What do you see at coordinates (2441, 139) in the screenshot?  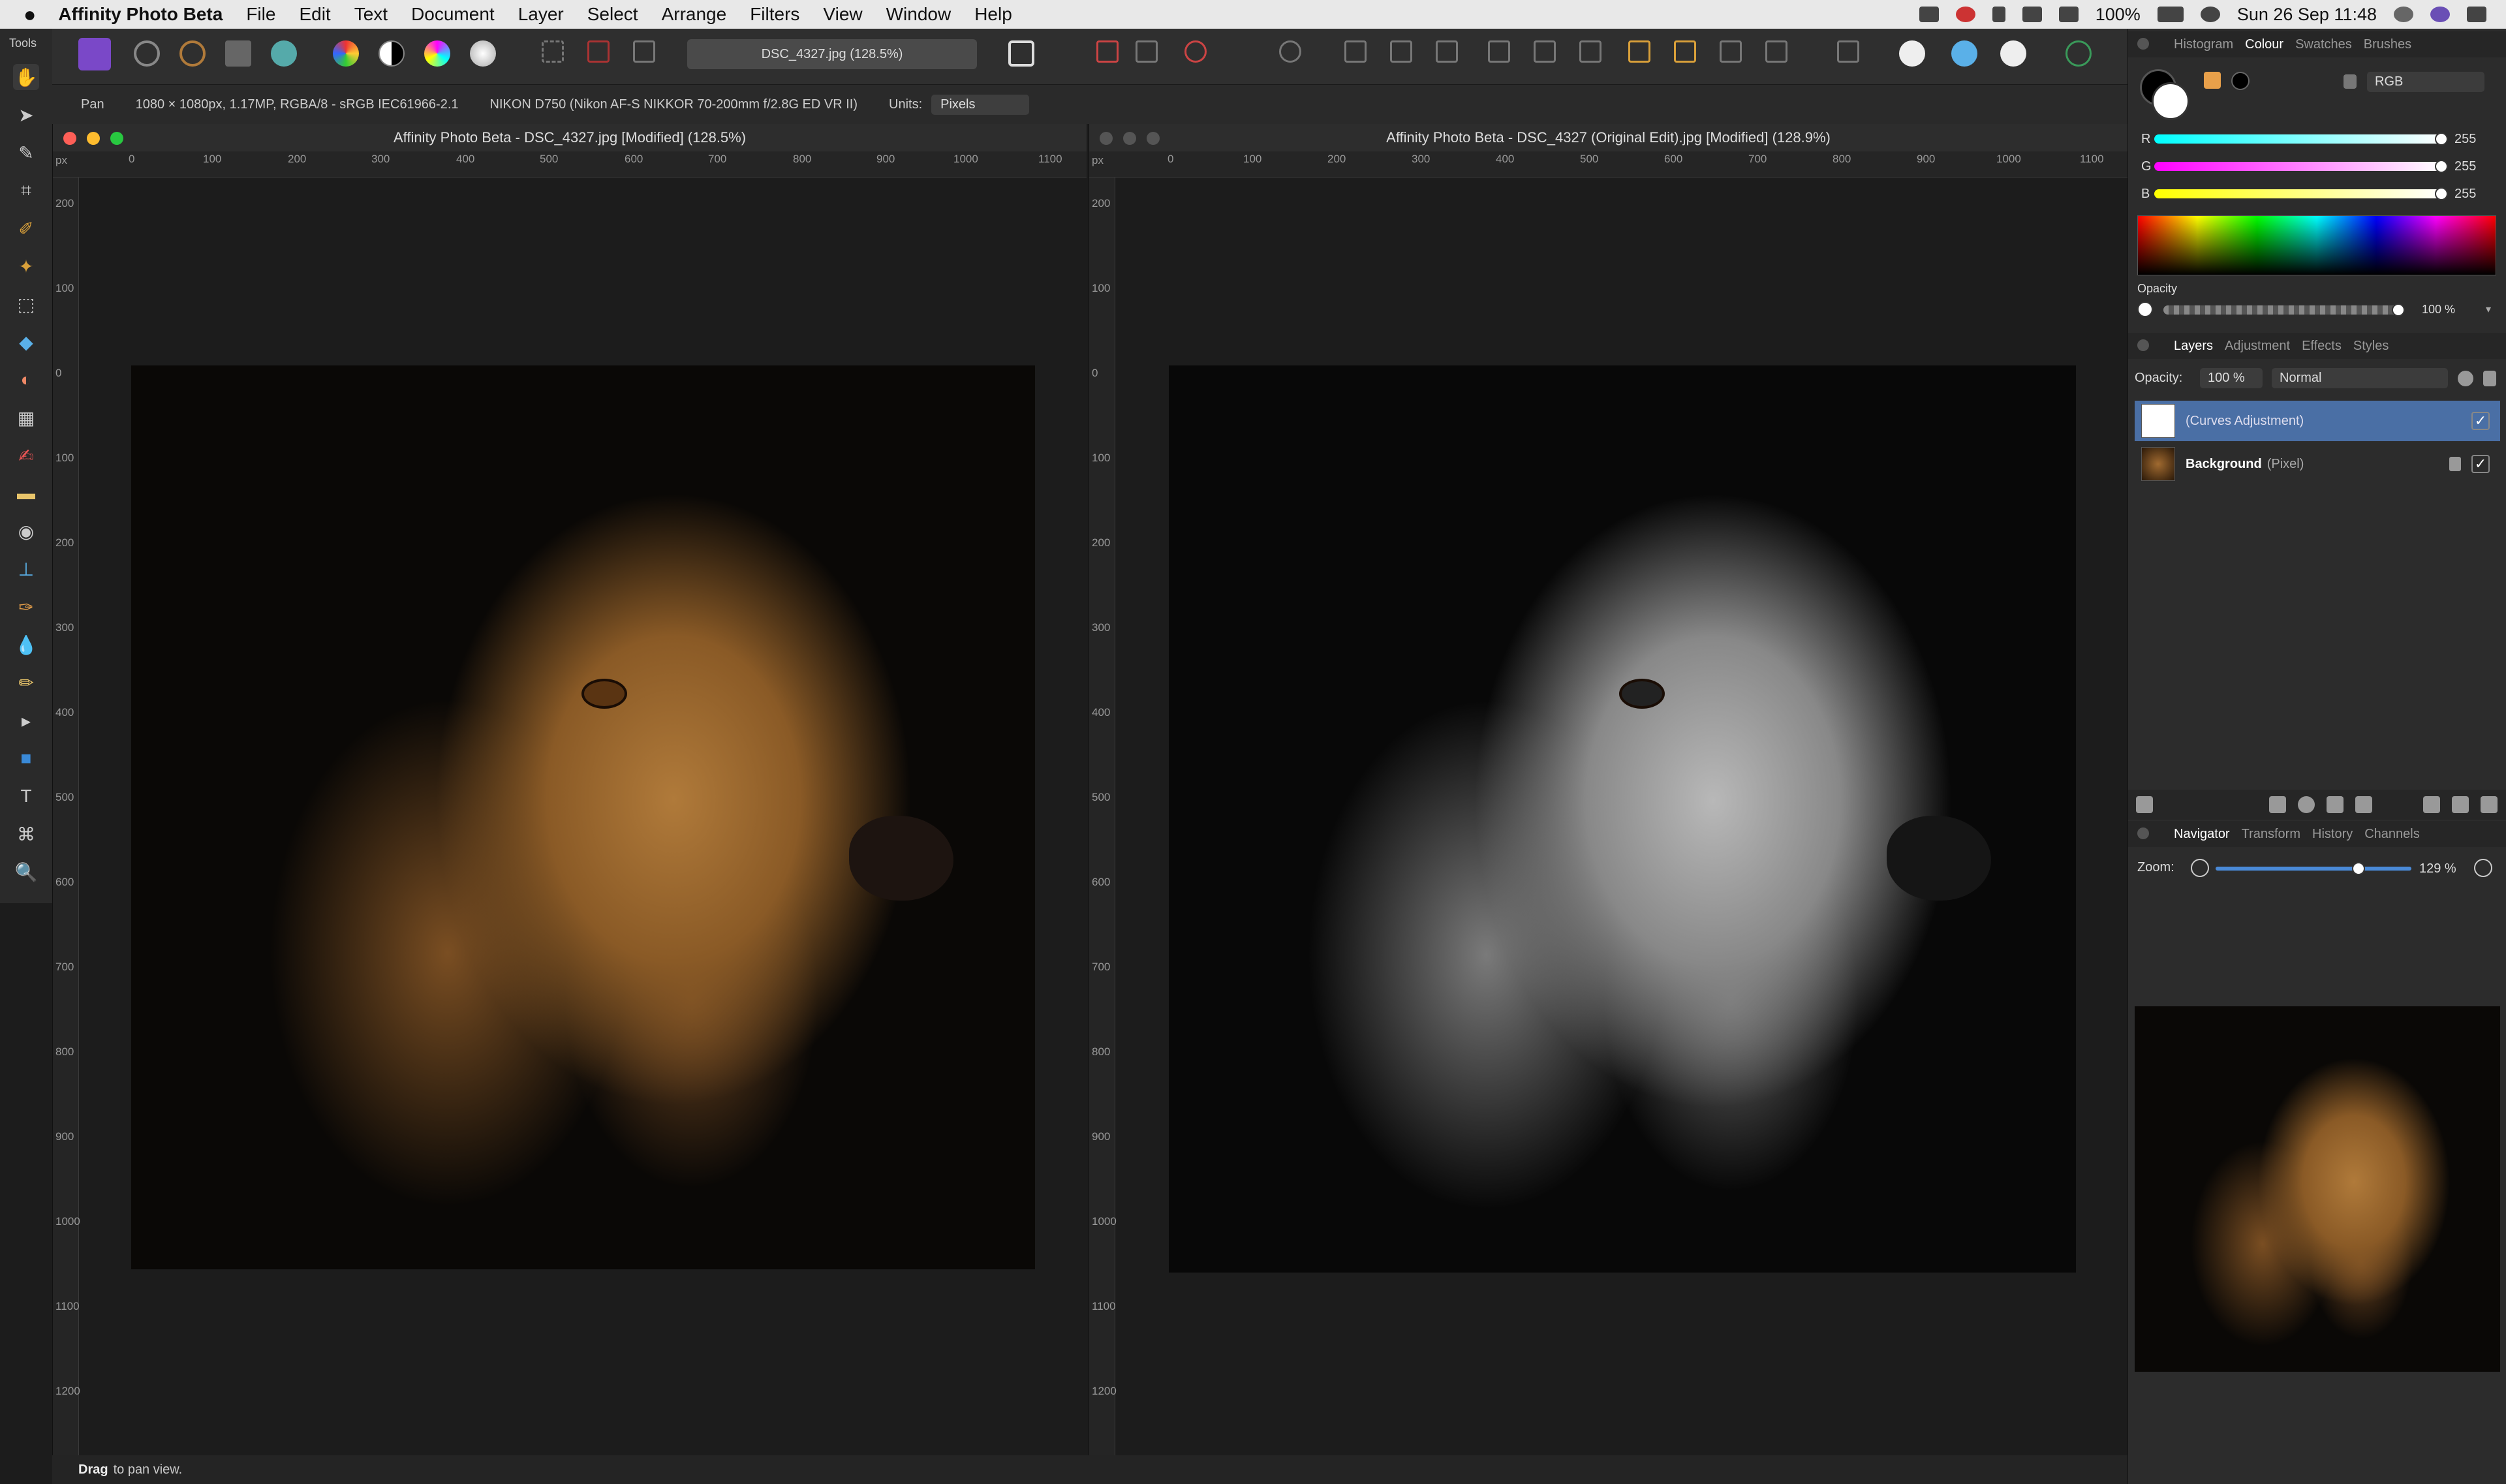 I see `r-slider-knob` at bounding box center [2441, 139].